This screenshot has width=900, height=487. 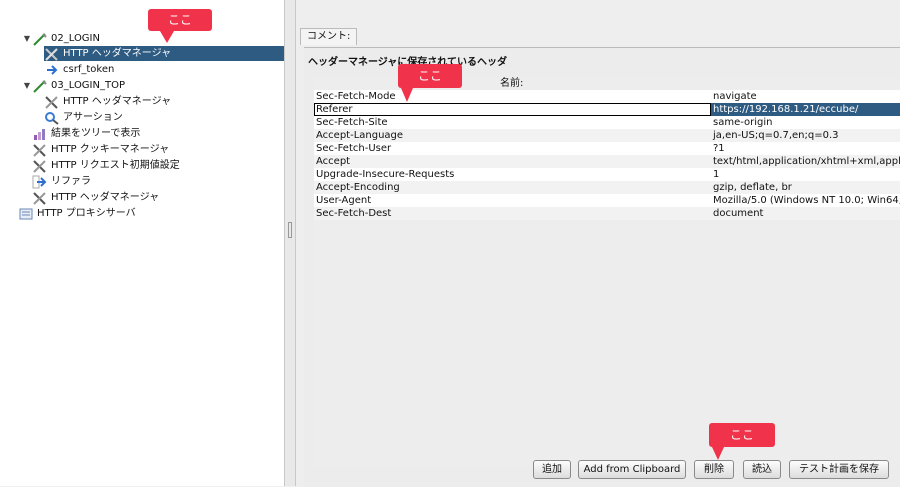 I want to click on table-row: Sec-Fetch-Site same-origin, so click(x=607, y=122).